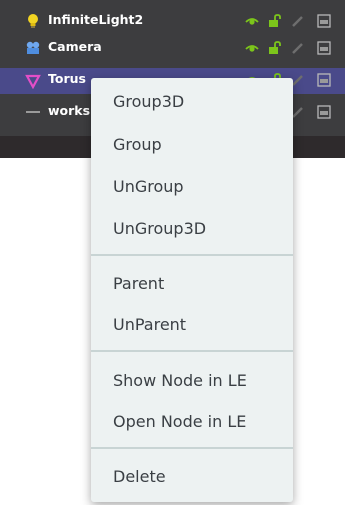 This screenshot has height=505, width=345. What do you see at coordinates (33, 21) in the screenshot?
I see `lightbulb-icon` at bounding box center [33, 21].